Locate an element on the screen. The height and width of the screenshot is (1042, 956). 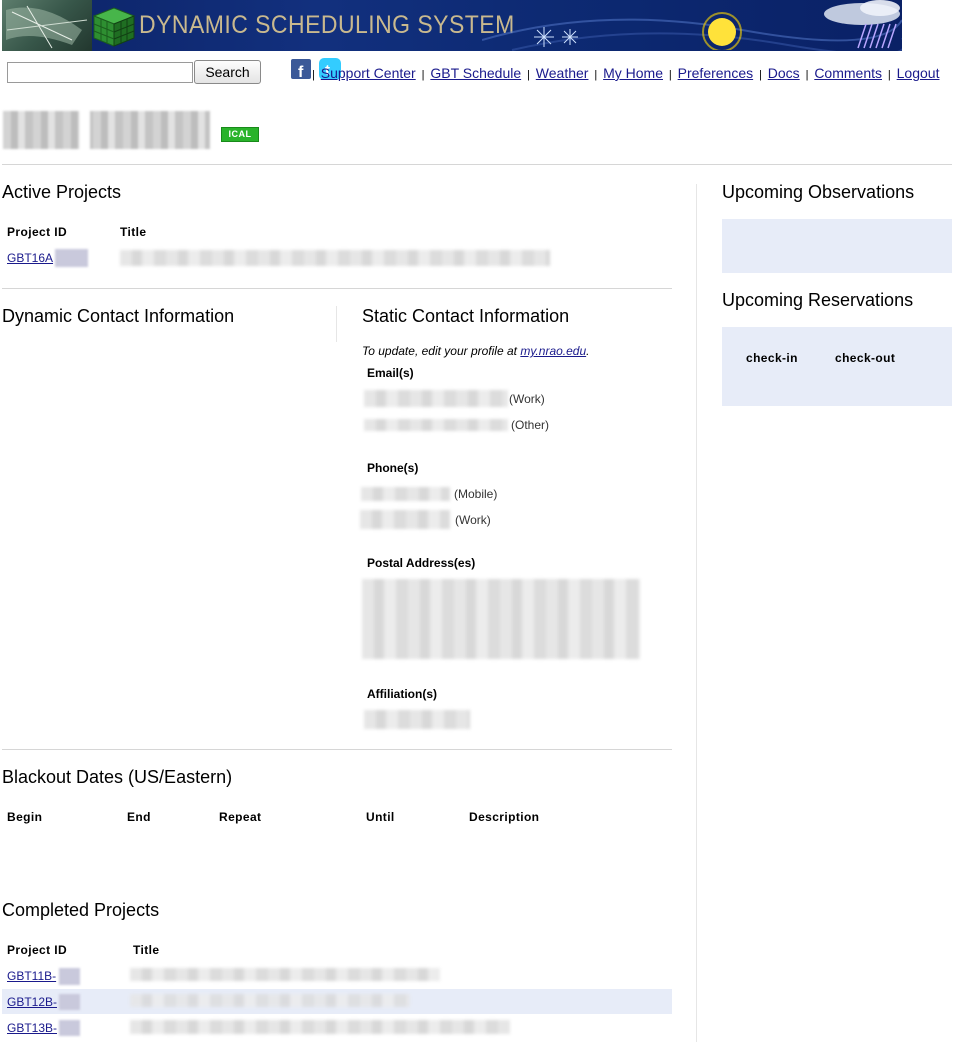
search-button: Search is located at coordinates (227, 72).